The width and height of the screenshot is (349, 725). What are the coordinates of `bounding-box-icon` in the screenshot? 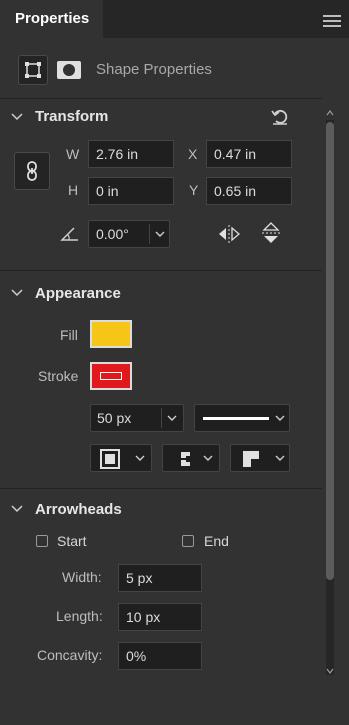 It's located at (33, 70).